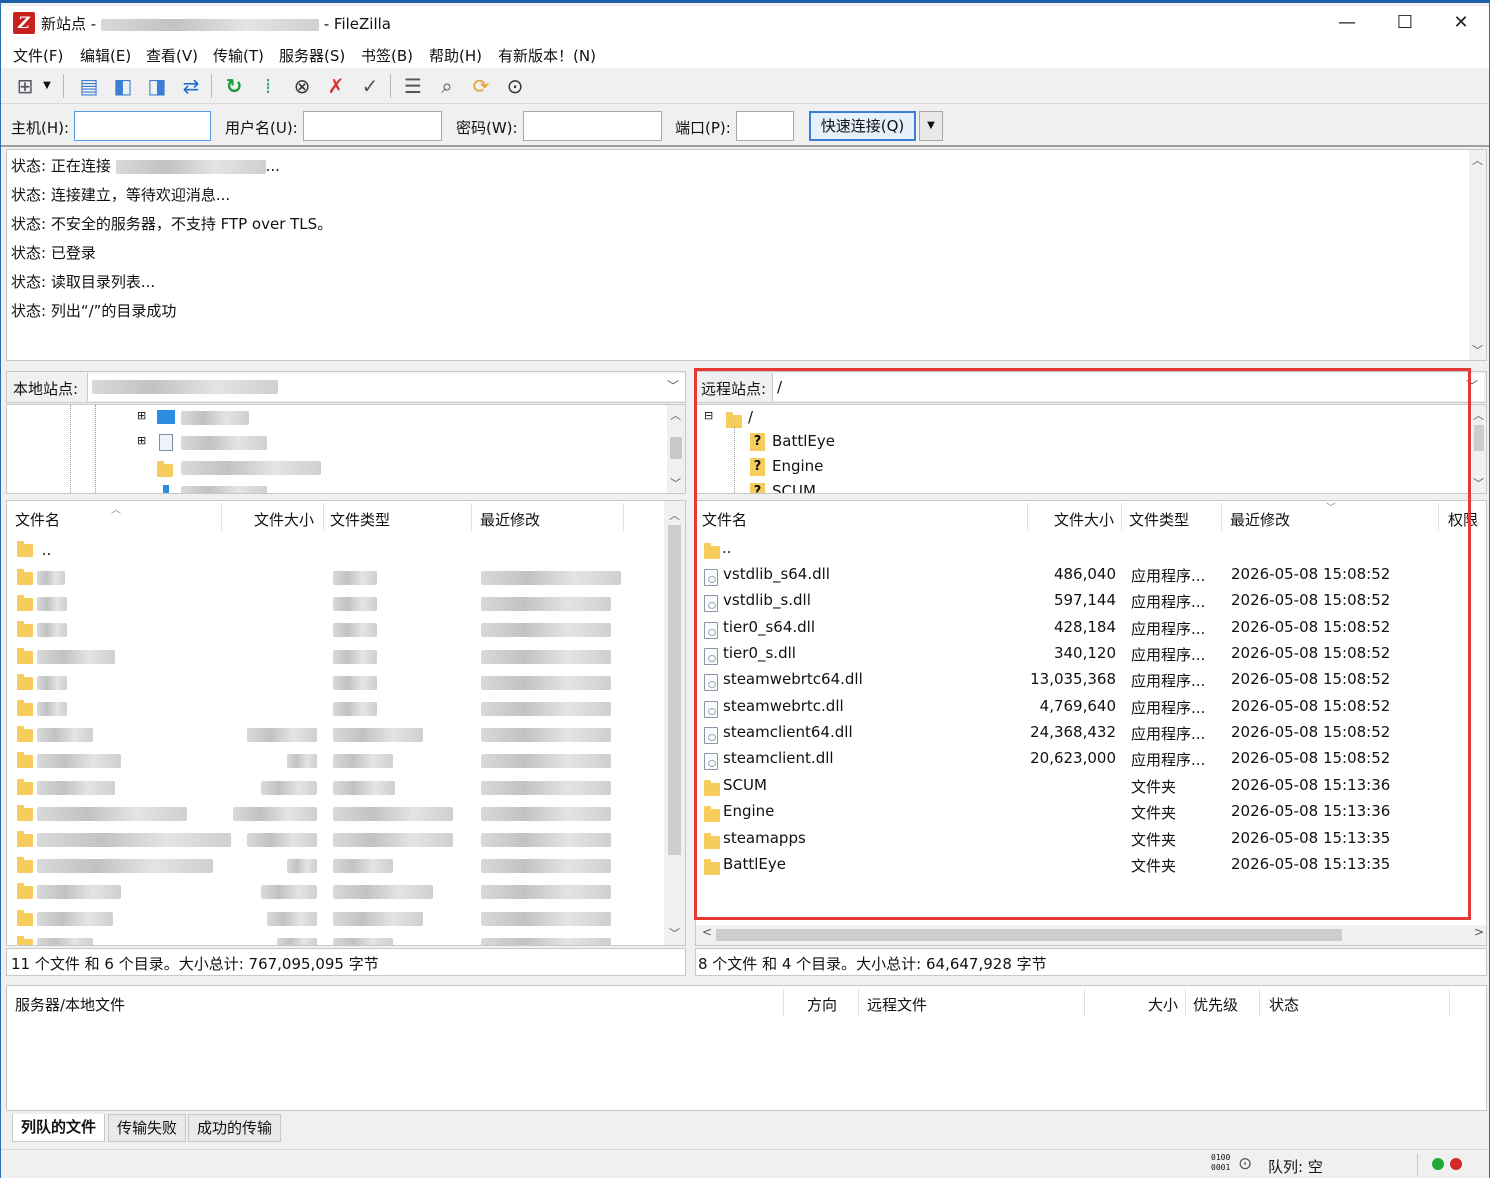 The width and height of the screenshot is (1490, 1178). I want to click on local-path-input: ﹀, so click(386, 387).